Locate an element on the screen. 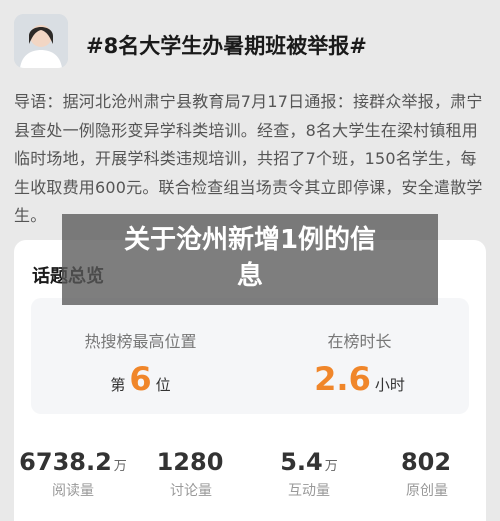 The height and width of the screenshot is (521, 500). stat-interactions-value: 5.4 is located at coordinates (301, 462).